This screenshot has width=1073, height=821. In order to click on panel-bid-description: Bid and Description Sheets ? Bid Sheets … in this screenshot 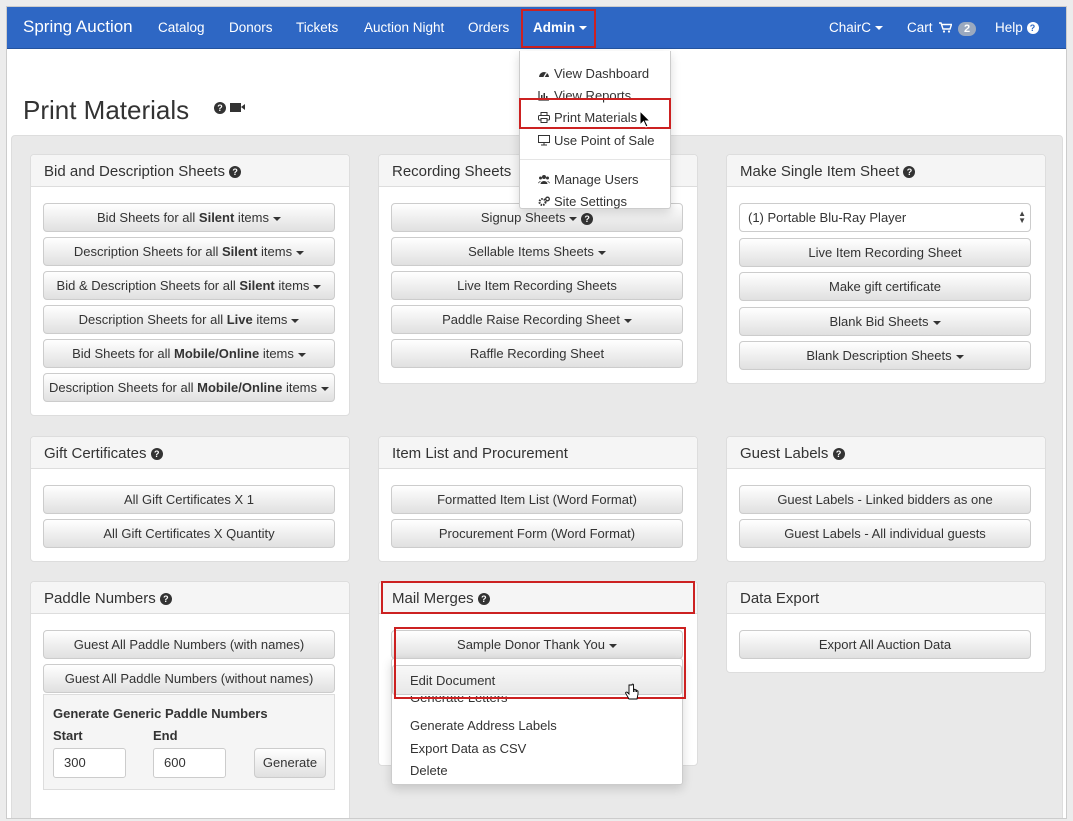, I will do `click(190, 285)`.